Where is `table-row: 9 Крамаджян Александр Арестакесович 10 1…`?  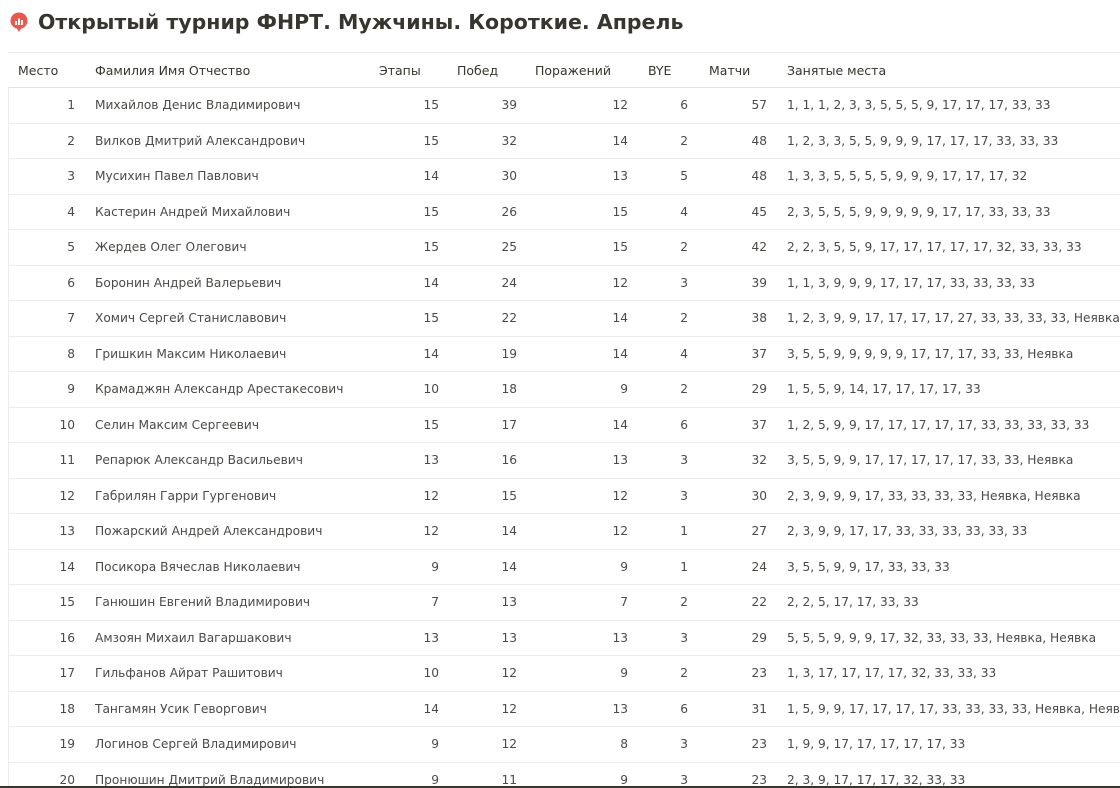
table-row: 9 Крамаджян Александр Арестакесович 10 1… is located at coordinates (564, 389).